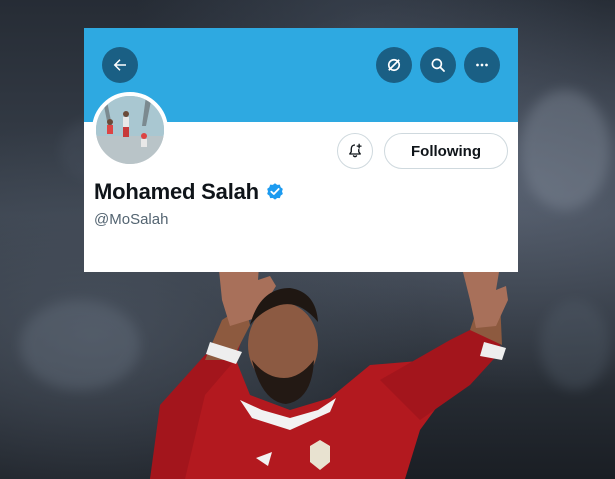 This screenshot has height=479, width=615. Describe the element at coordinates (275, 191) in the screenshot. I see `verified-badge-icon` at that location.